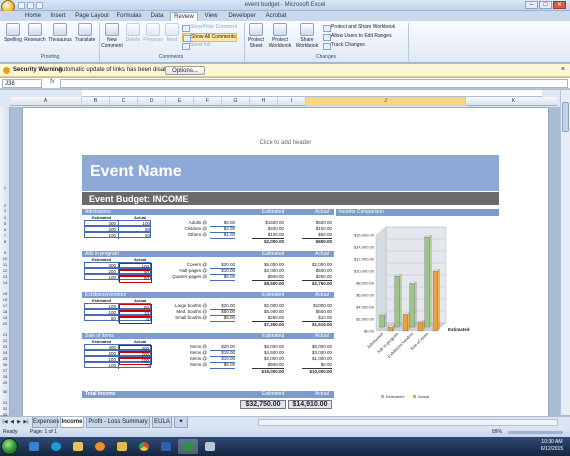  I want to click on total-estimated-value: $32,750.00, so click(263, 404).